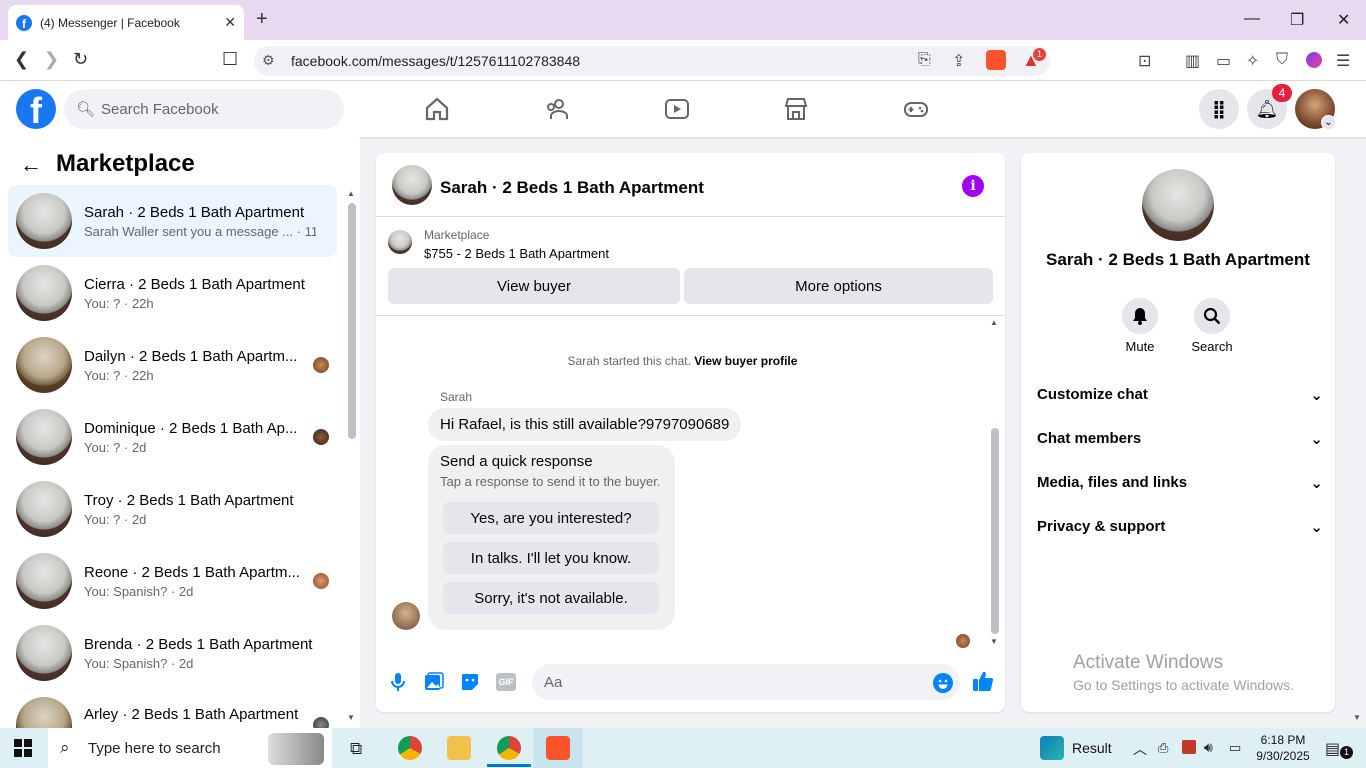  I want to click on adobe-icon, so click(1189, 747).